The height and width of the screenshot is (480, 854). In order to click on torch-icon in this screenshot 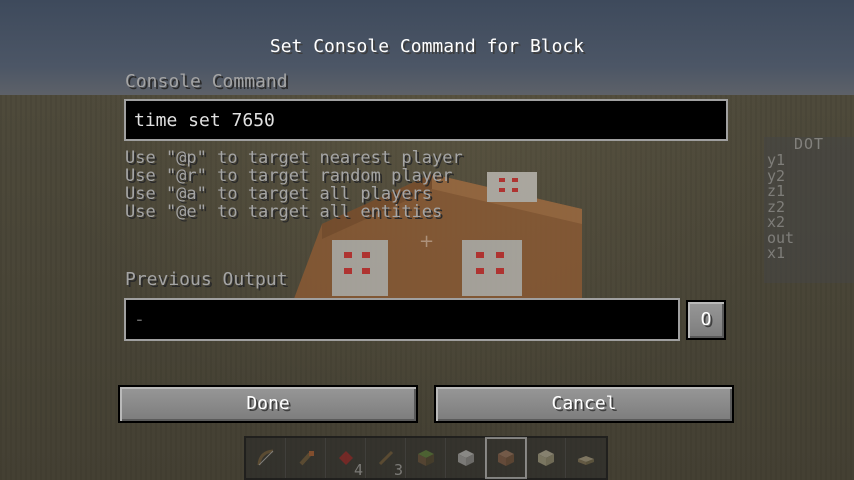, I will do `click(306, 458)`.